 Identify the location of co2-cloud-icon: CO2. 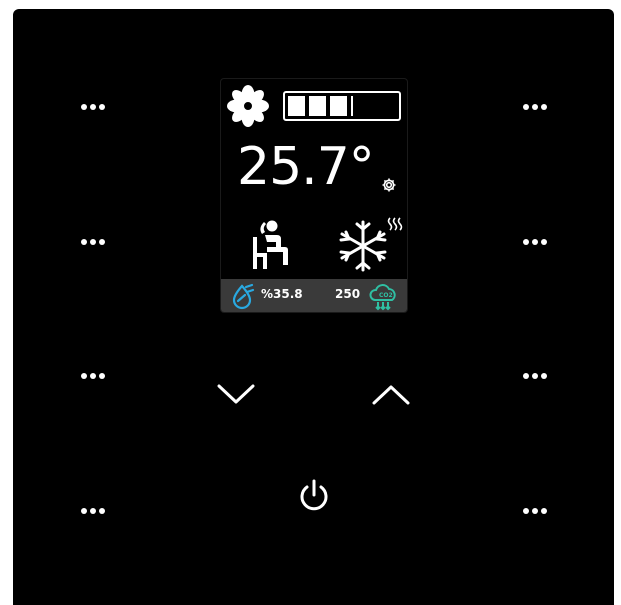
(382, 297).